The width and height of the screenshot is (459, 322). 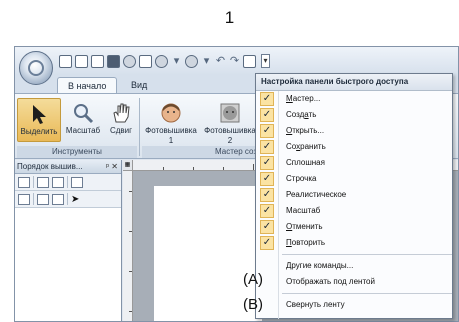 What do you see at coordinates (58, 182) in the screenshot?
I see `order-down-icon` at bounding box center [58, 182].